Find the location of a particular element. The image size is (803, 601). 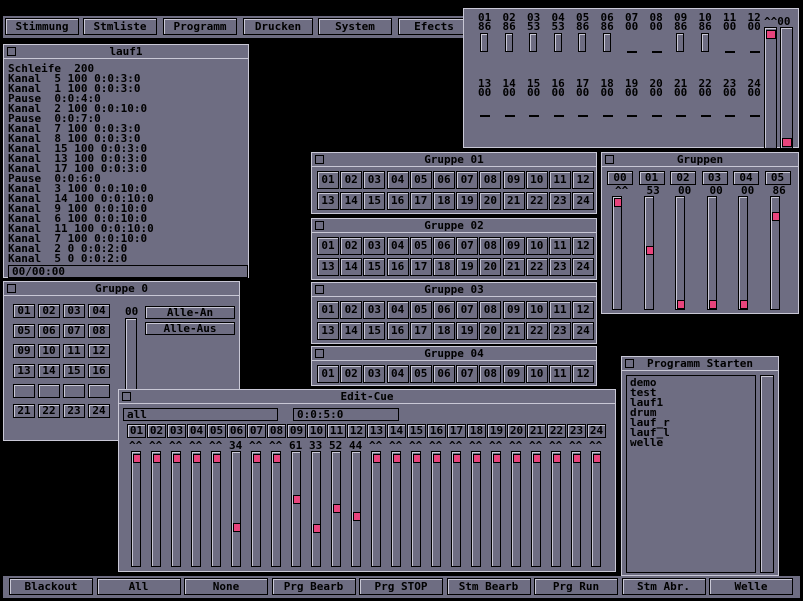

none-button: None is located at coordinates (226, 586).